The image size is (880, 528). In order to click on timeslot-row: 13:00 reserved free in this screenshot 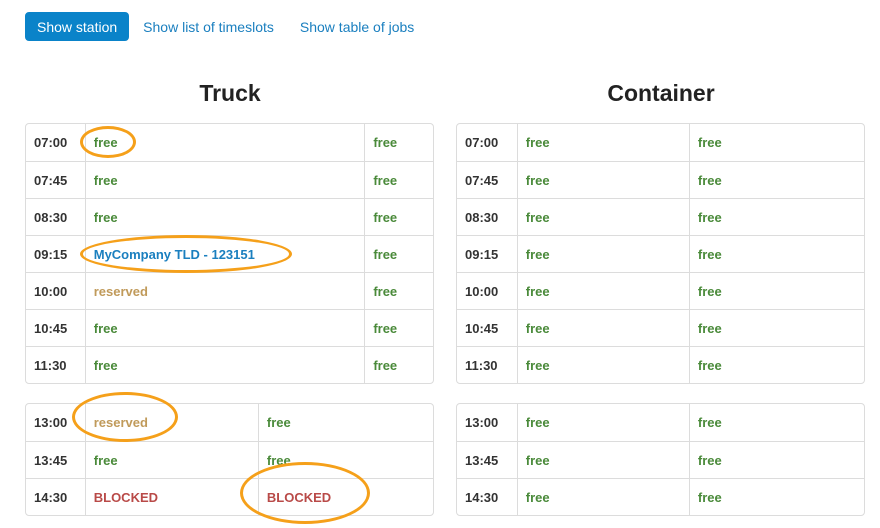, I will do `click(229, 422)`.